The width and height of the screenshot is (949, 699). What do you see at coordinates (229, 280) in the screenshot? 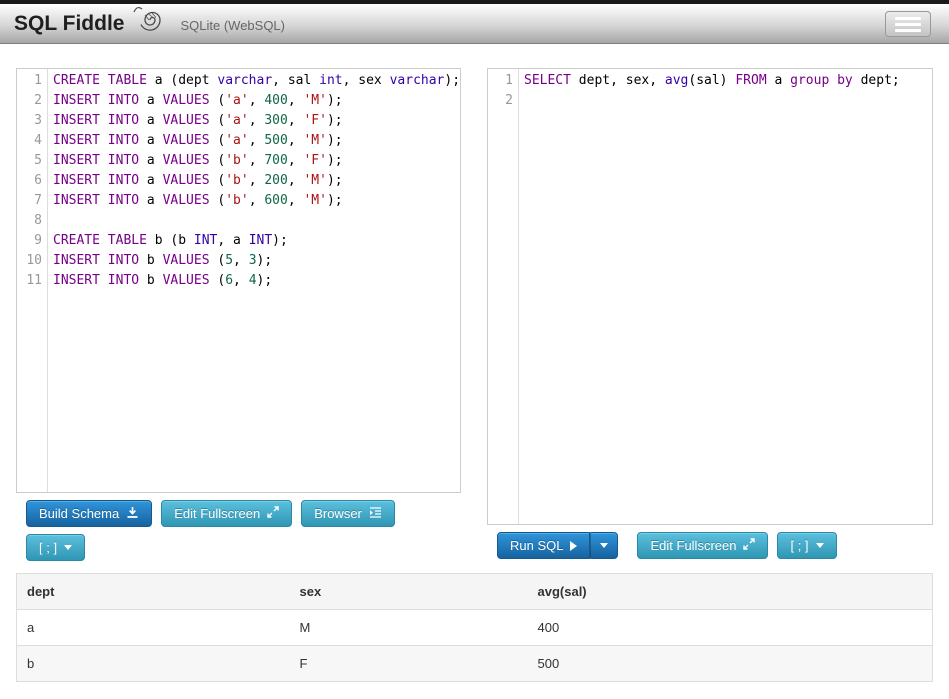
I see `code-token: 6` at bounding box center [229, 280].